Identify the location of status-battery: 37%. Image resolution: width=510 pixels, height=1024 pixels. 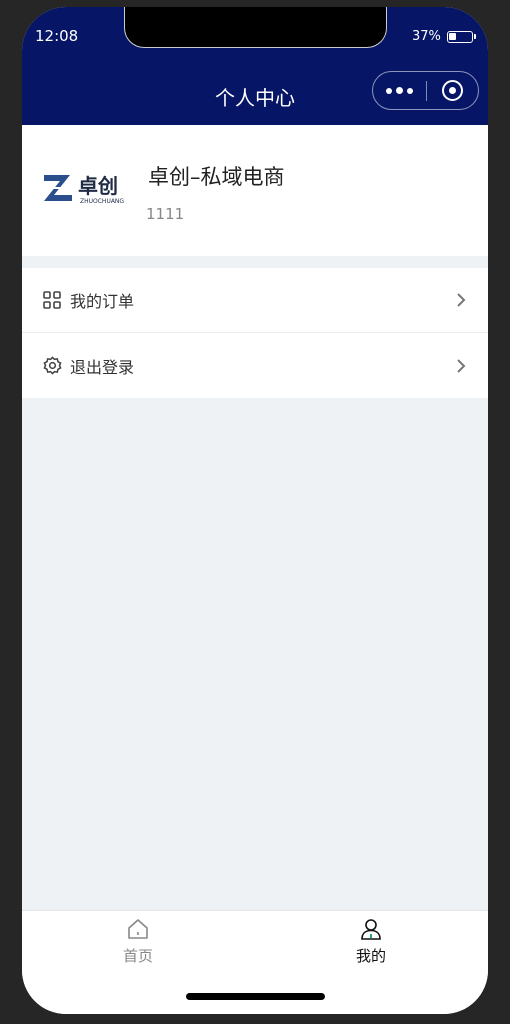
(444, 36).